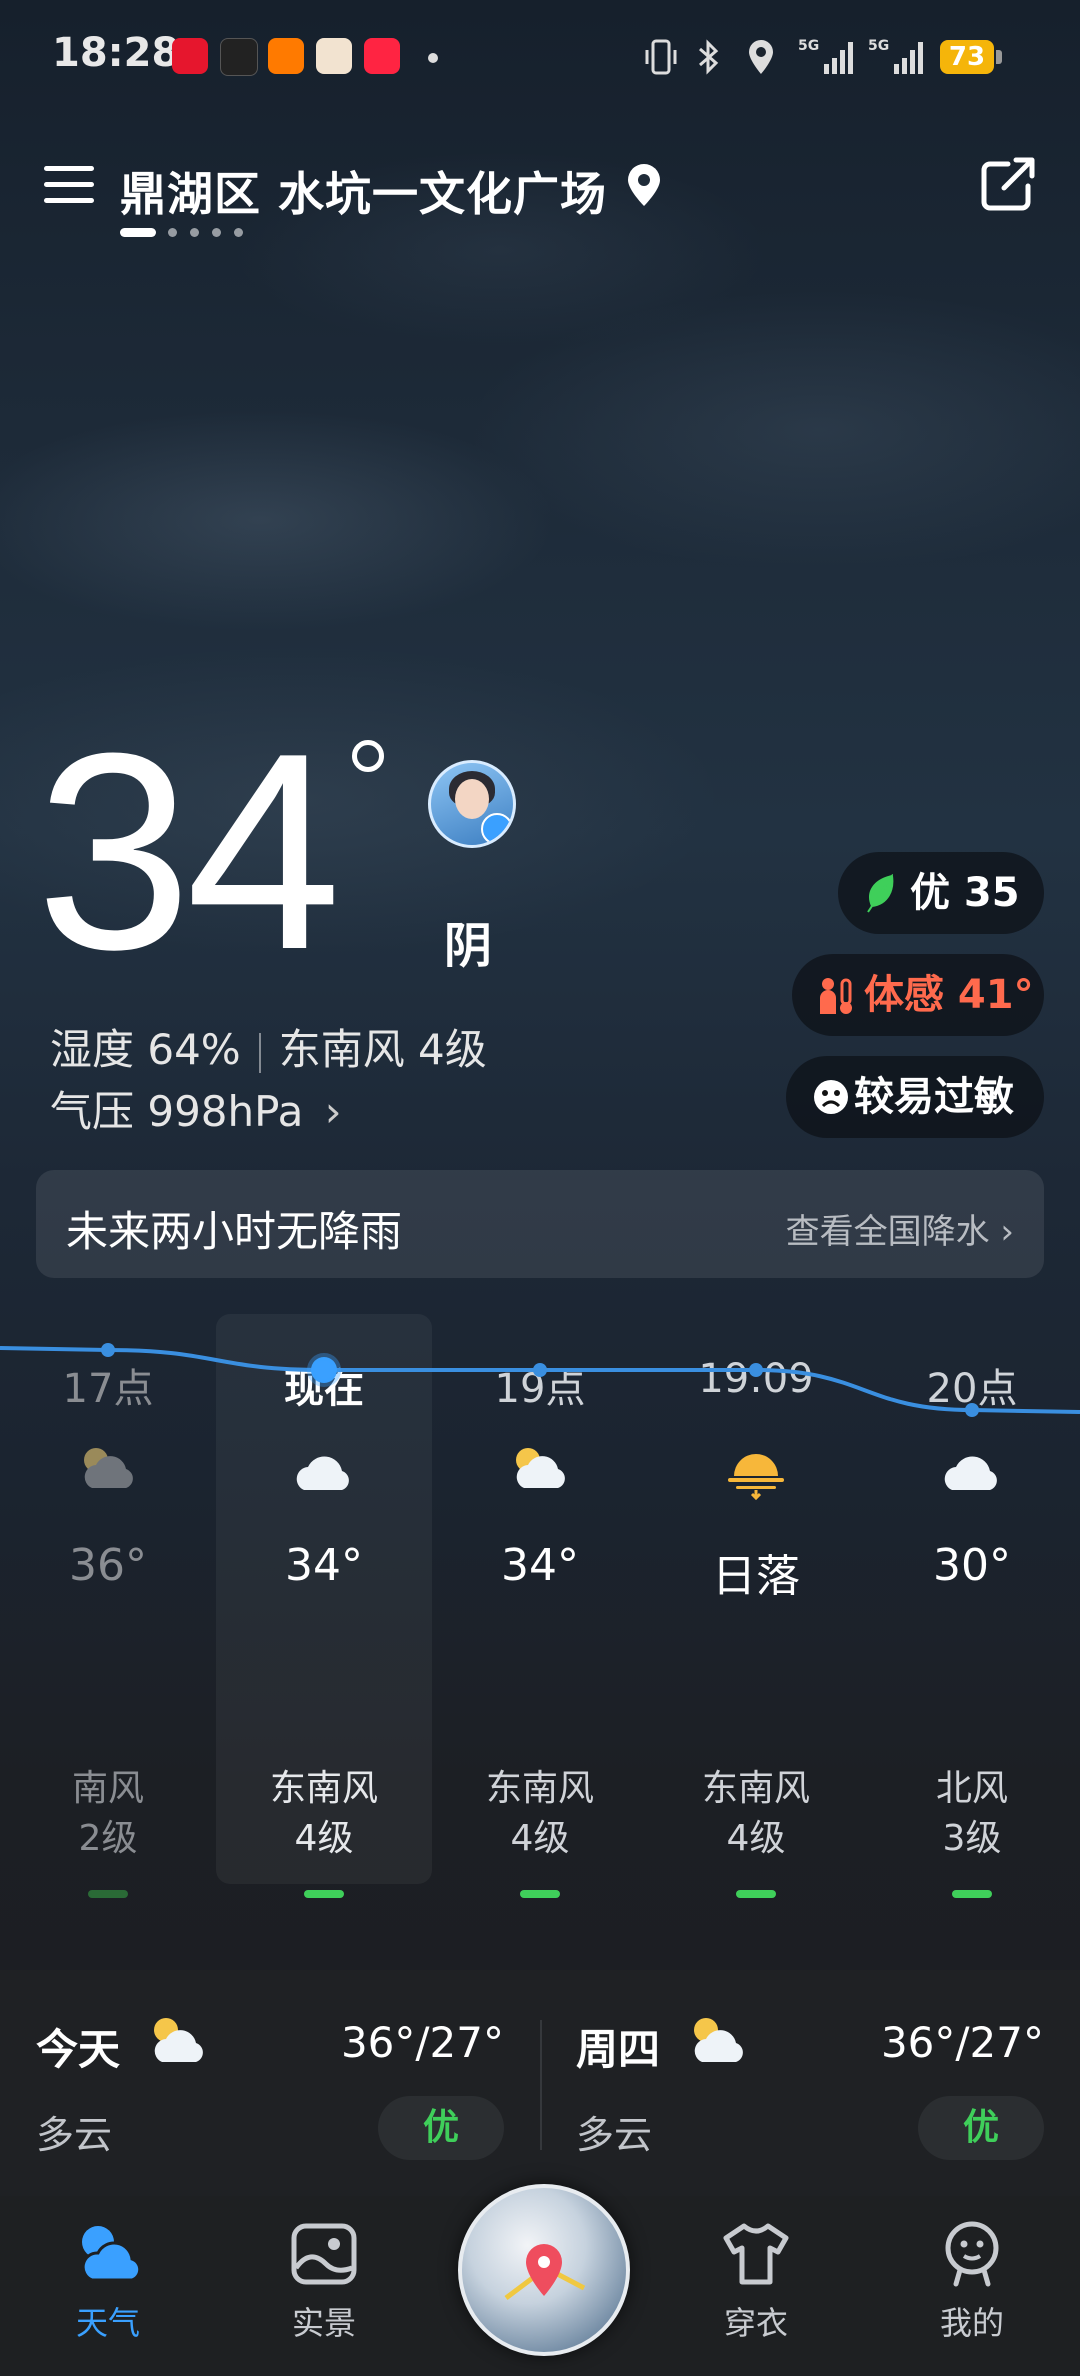 This screenshot has height=2376, width=1080. I want to click on map-center-button, so click(544, 2270).